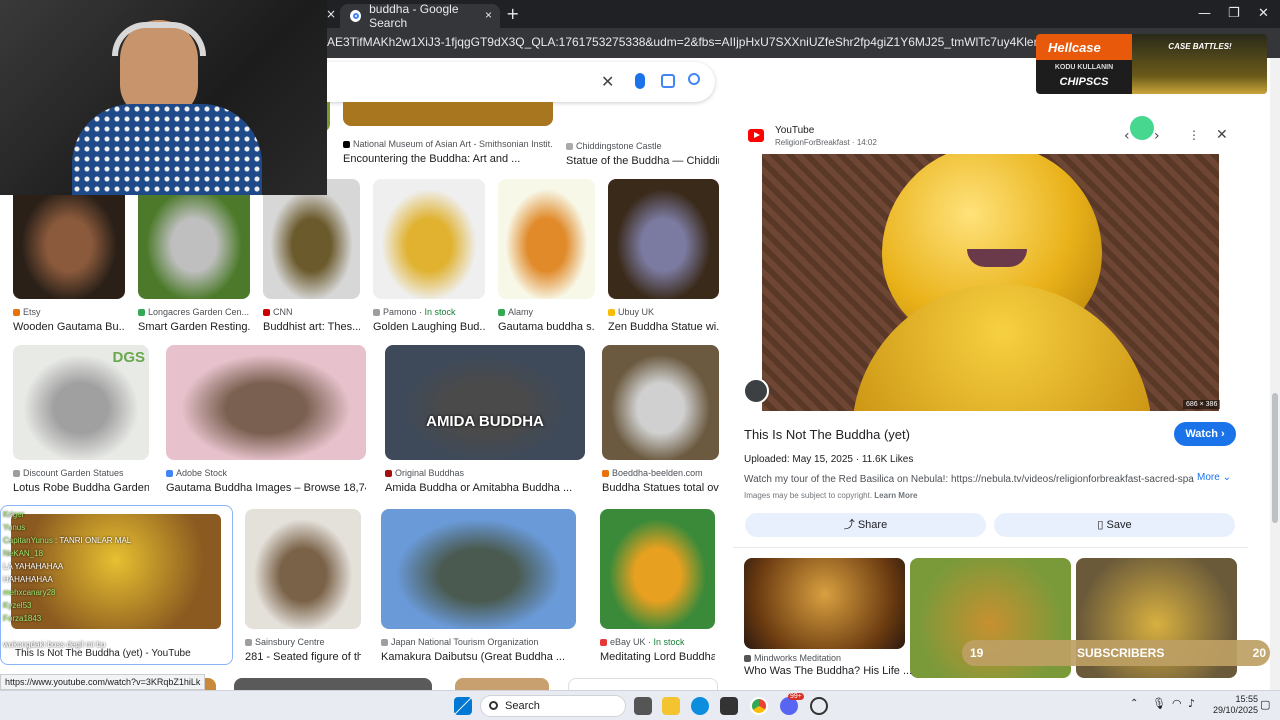 The height and width of the screenshot is (720, 1280). What do you see at coordinates (819, 706) in the screenshot?
I see `obs-icon` at bounding box center [819, 706].